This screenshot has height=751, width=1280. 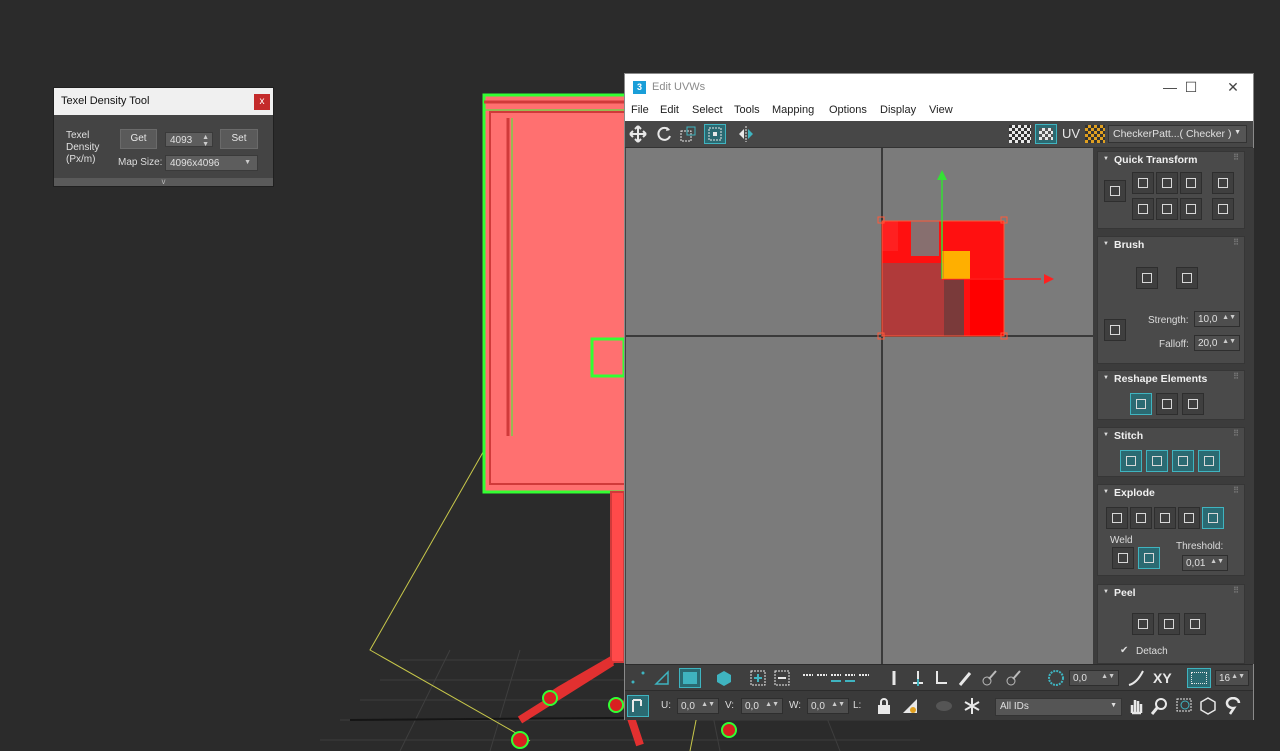 I want to click on stitch-header: Stitch ⠿, so click(x=1171, y=436).